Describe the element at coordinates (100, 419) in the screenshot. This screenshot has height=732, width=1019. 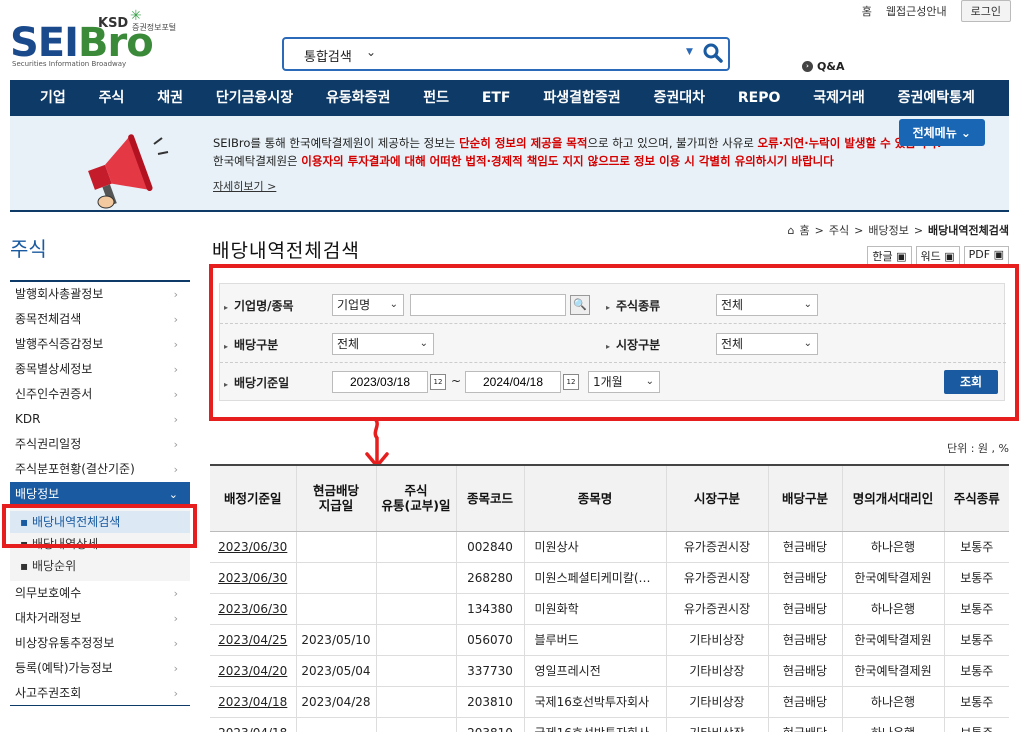
I see `sidebar-item-kdr: KDR ›` at that location.